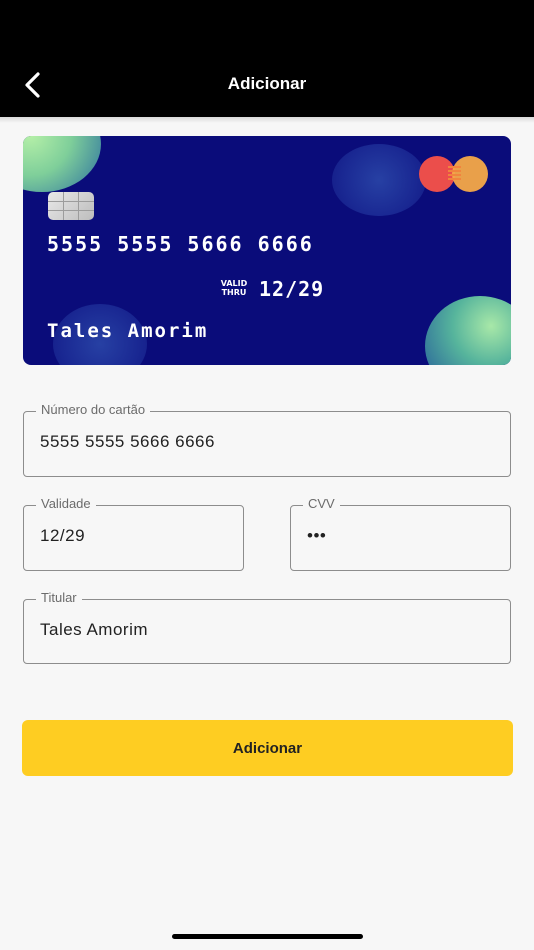  Describe the element at coordinates (234, 292) in the screenshot. I see `thru-label: THRU` at that location.